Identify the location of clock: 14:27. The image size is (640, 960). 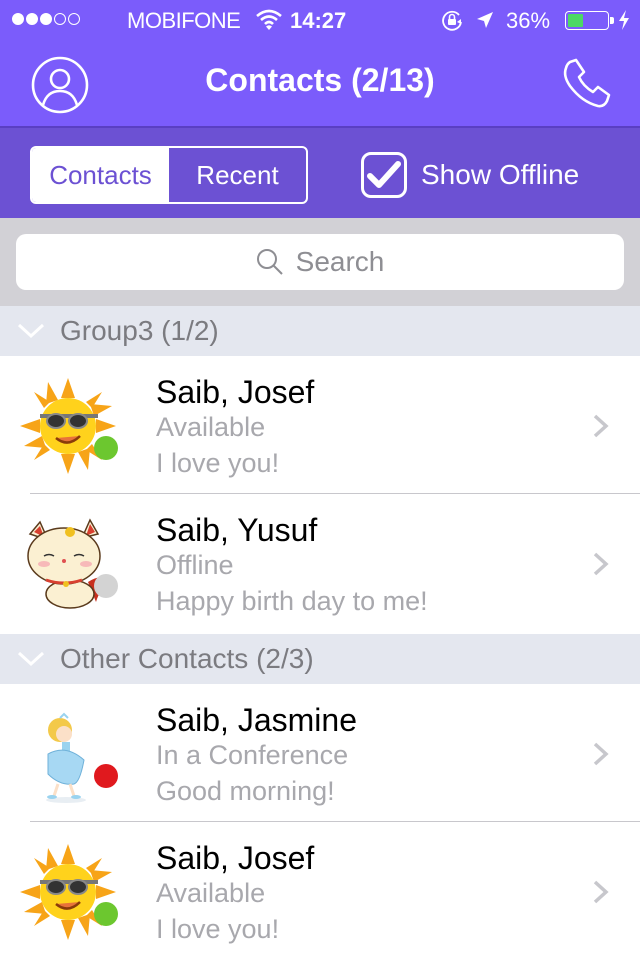
(318, 20).